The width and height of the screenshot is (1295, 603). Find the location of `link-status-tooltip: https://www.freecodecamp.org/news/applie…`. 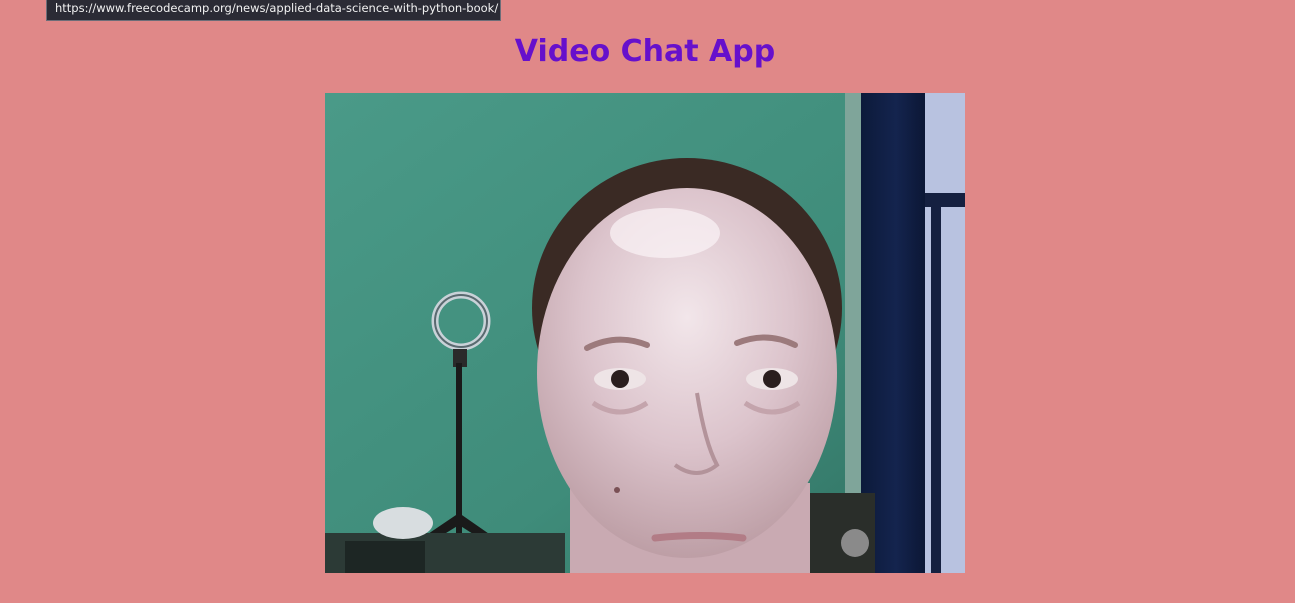

link-status-tooltip: https://www.freecodecamp.org/news/applie… is located at coordinates (273, 10).